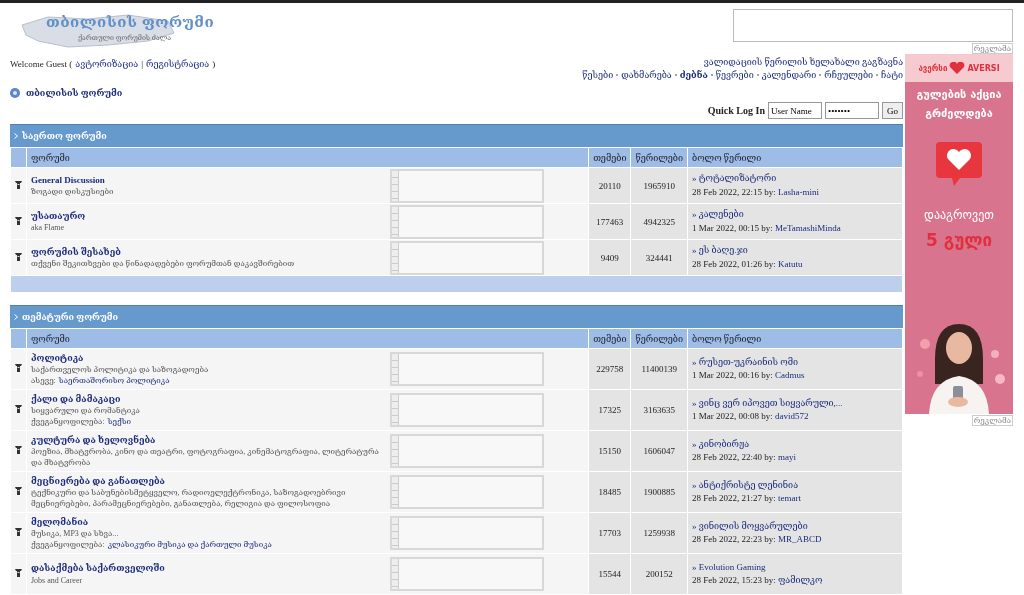  What do you see at coordinates (734, 580) in the screenshot?
I see `last-post-date: 28 Feb 2022, 15:23 by:` at bounding box center [734, 580].